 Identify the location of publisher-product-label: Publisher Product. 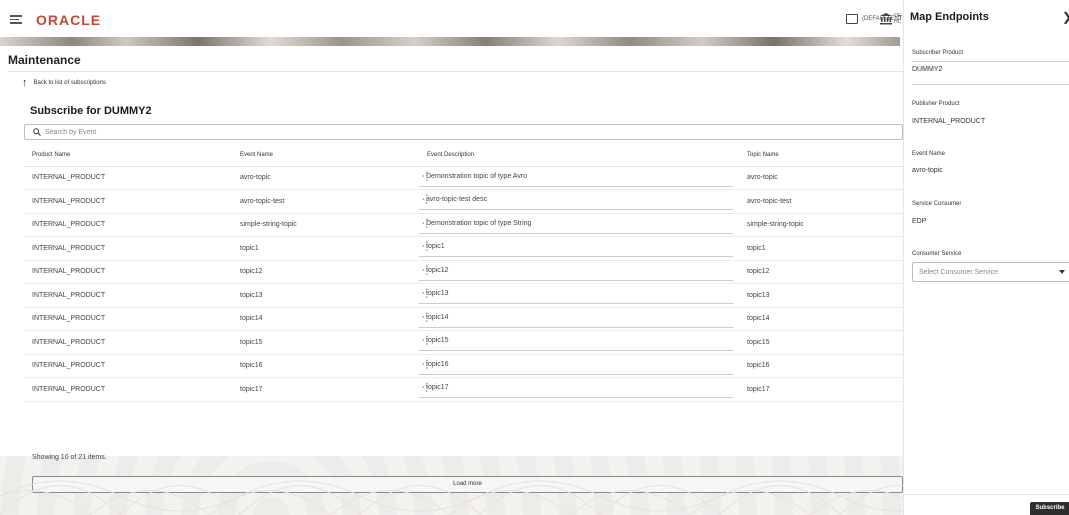
(936, 104).